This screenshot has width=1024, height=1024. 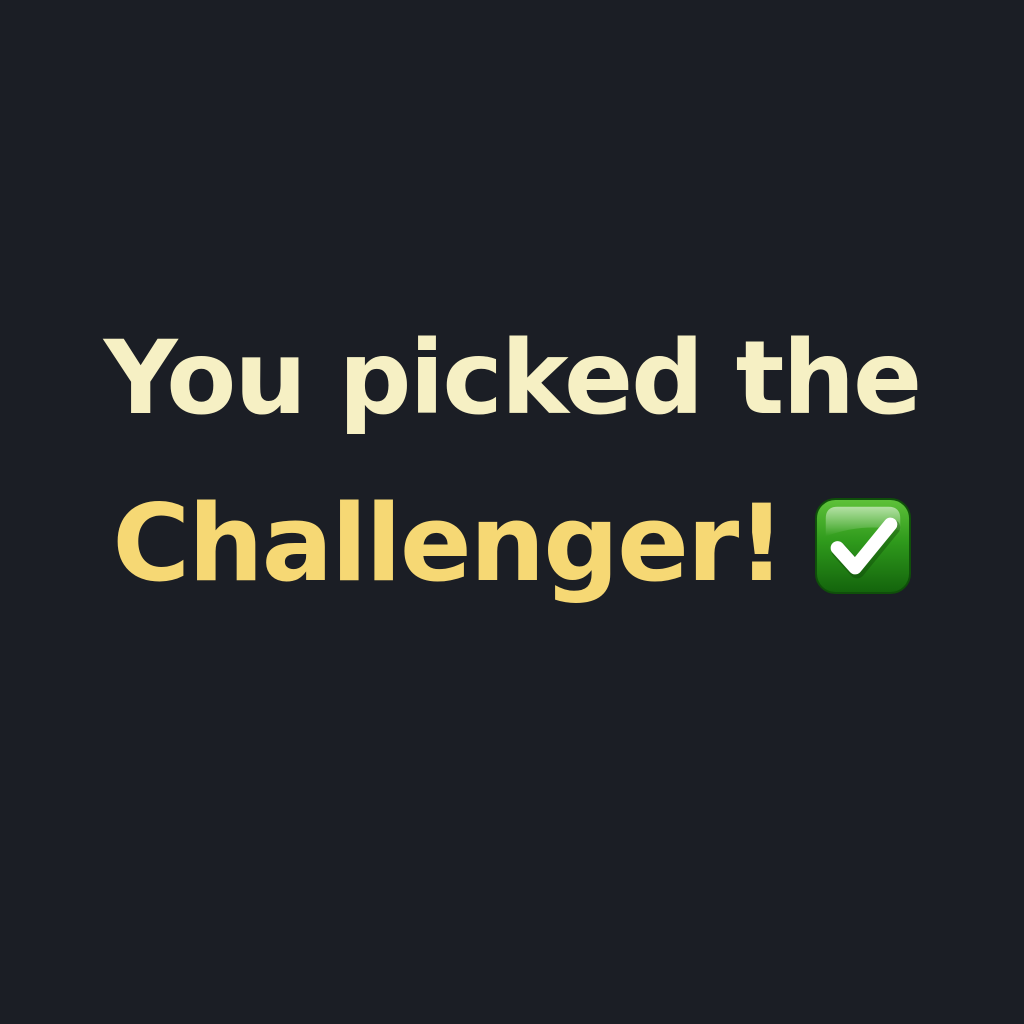 I want to click on message-line-2: Challenger!, so click(x=448, y=543).